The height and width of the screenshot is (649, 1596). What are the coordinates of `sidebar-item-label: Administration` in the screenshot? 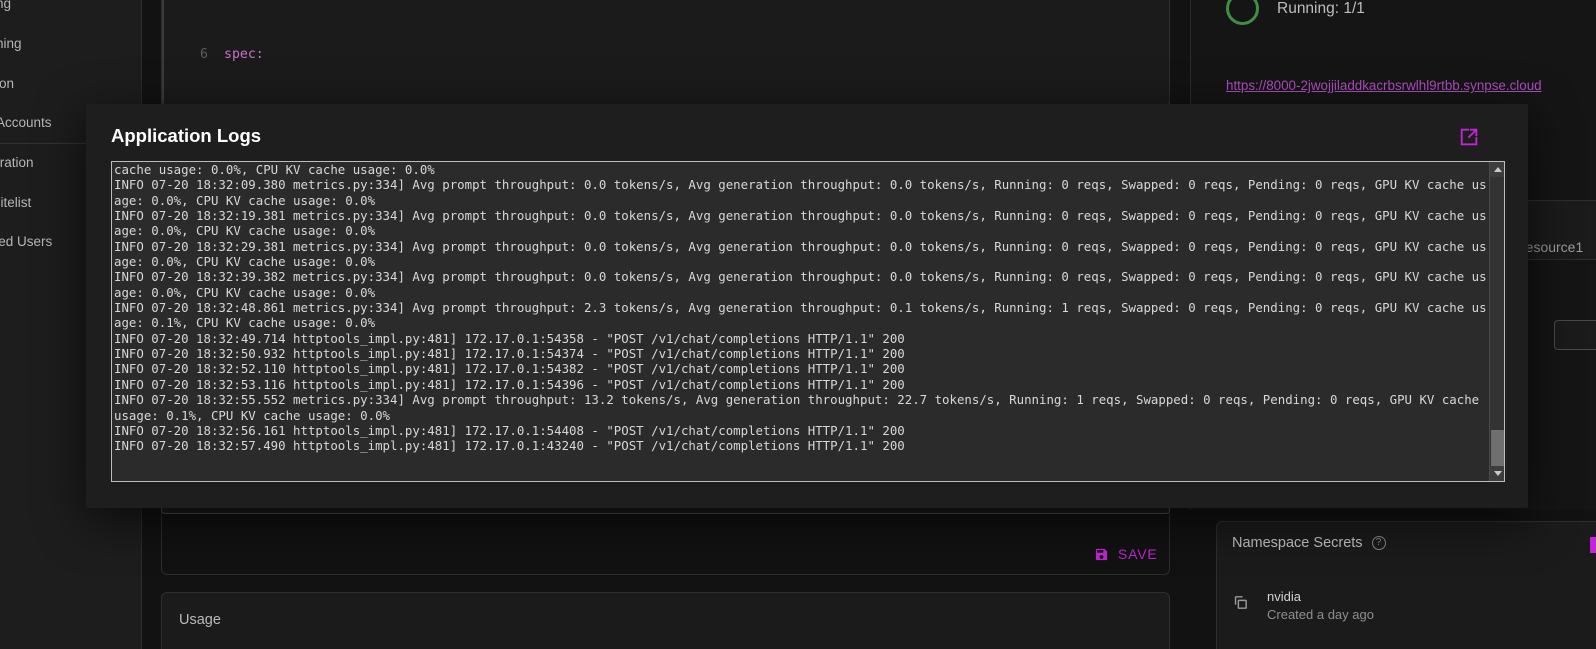 It's located at (17, 162).